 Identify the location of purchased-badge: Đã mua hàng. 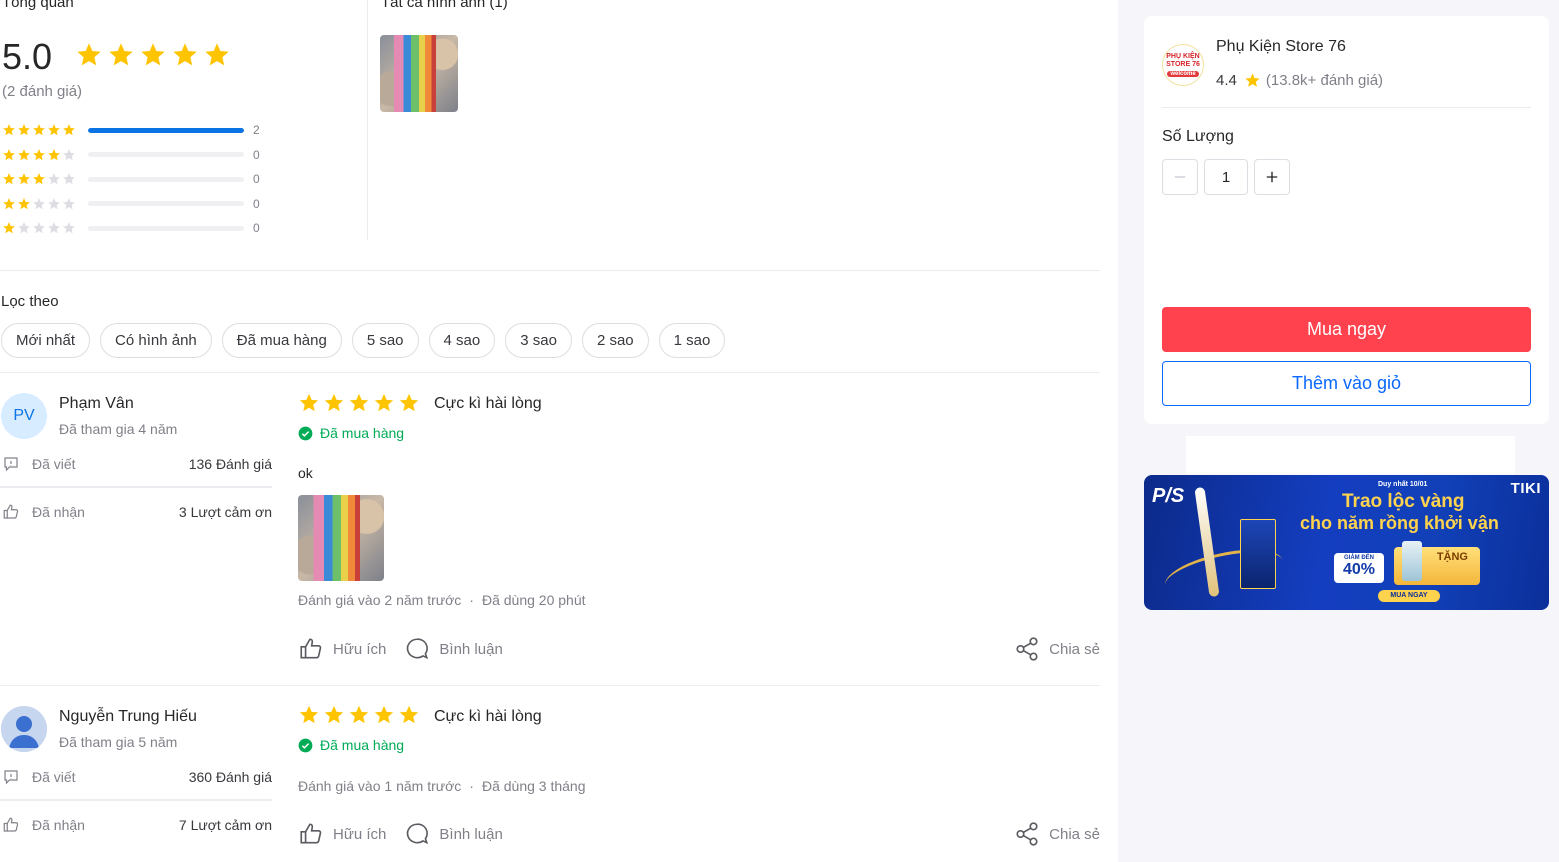
(351, 745).